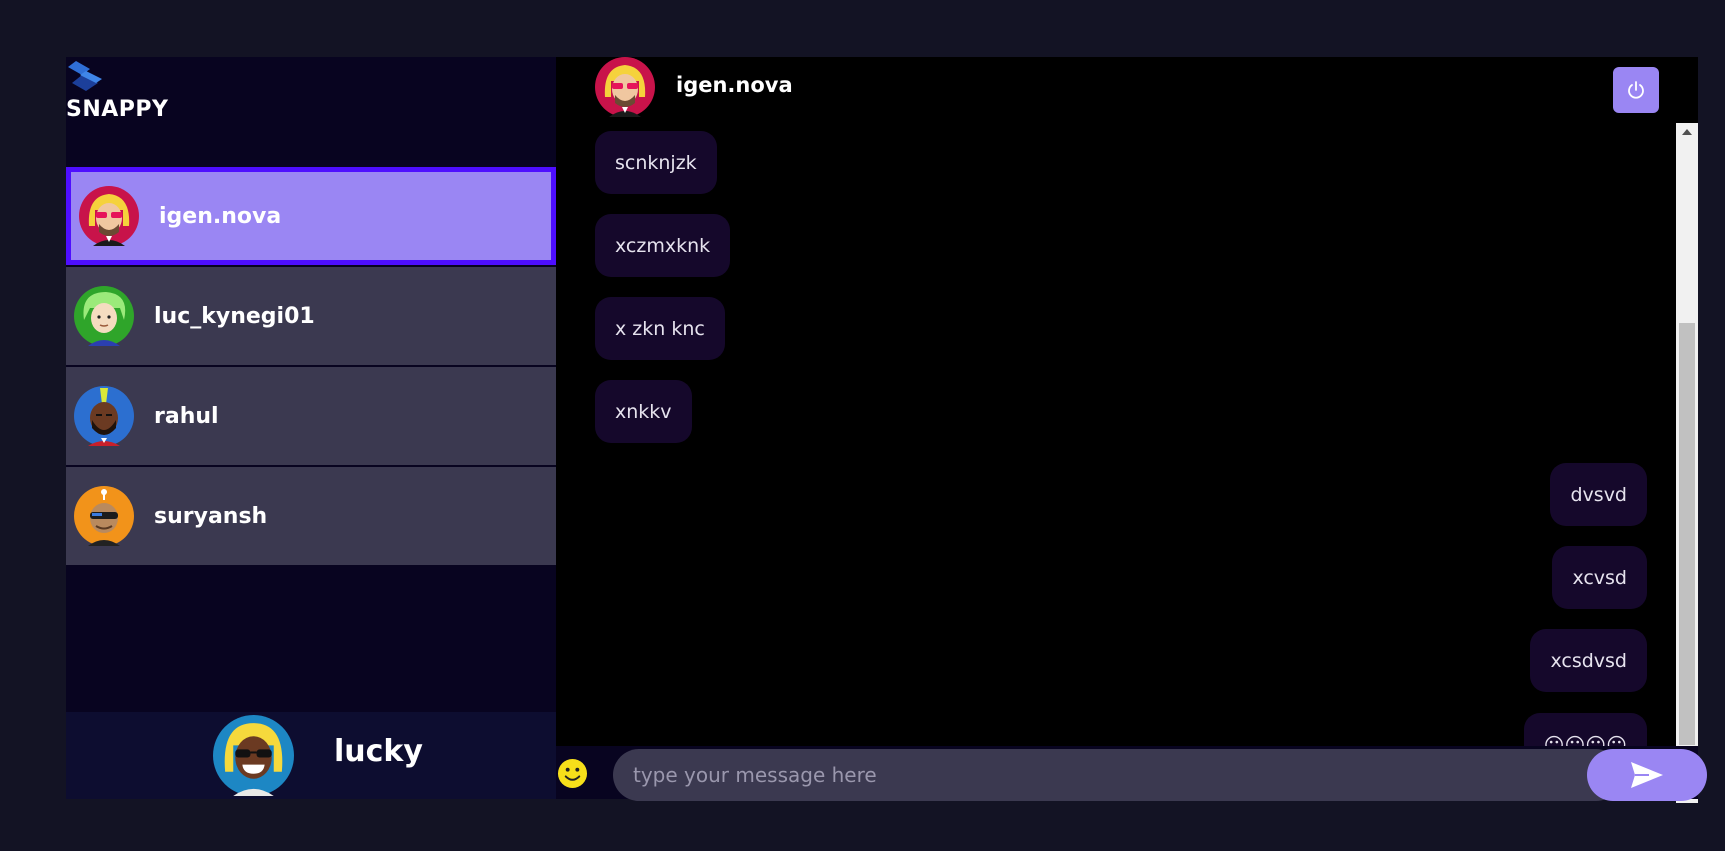 The height and width of the screenshot is (851, 1725). I want to click on power-icon, so click(1636, 90).